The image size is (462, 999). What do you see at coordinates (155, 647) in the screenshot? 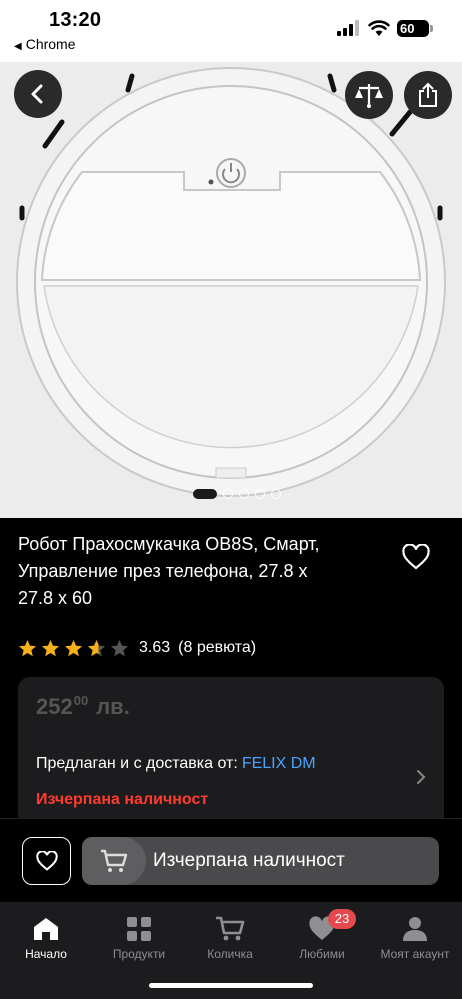
I see `rating-value: 3.63` at bounding box center [155, 647].